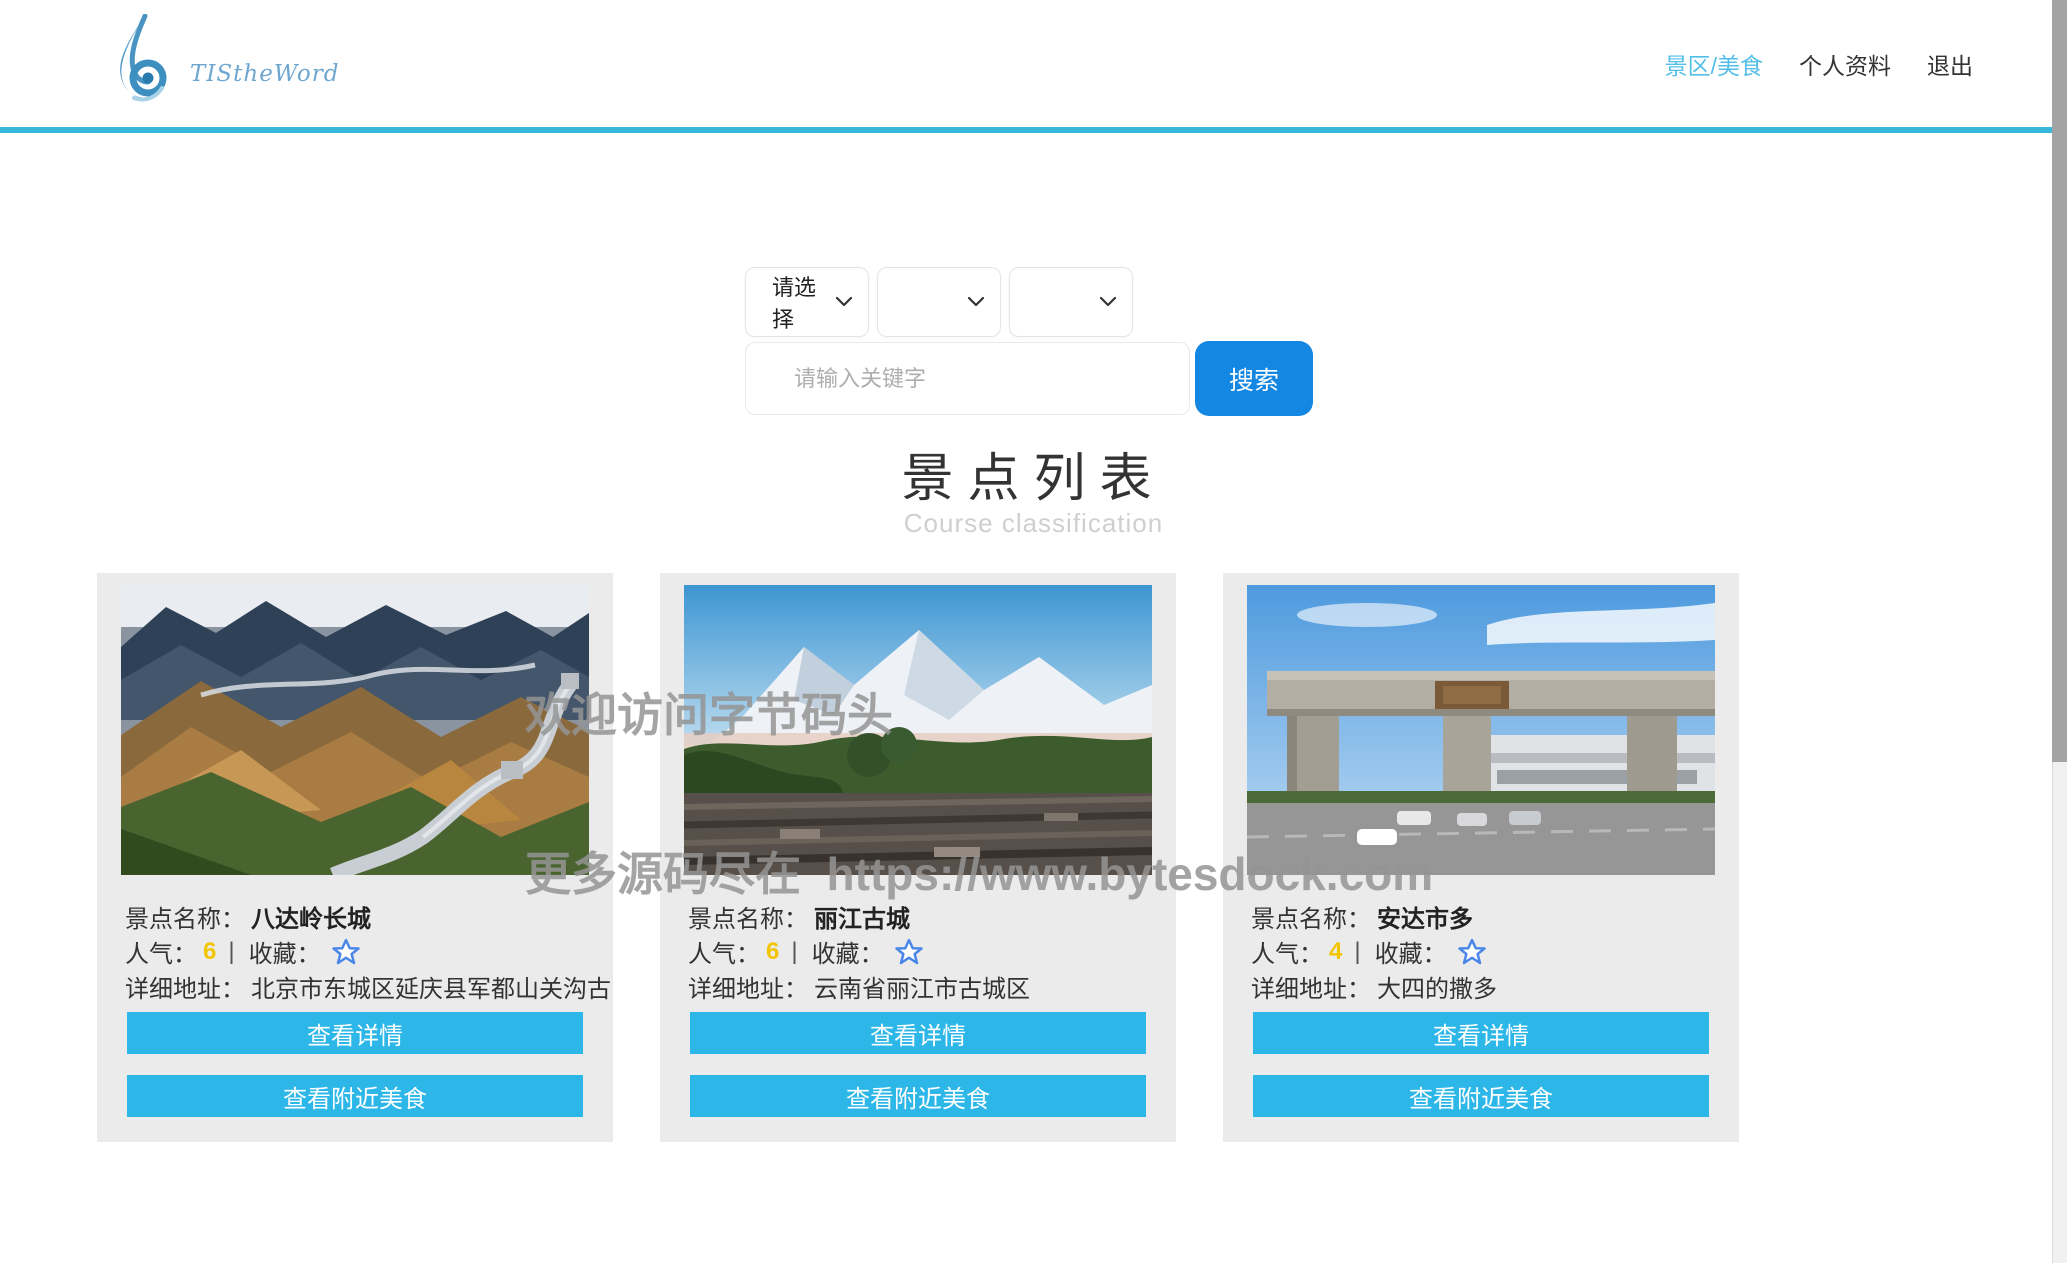 The image size is (2067, 1263). Describe the element at coordinates (2059, 381) in the screenshot. I see `scrollbar-thumb` at that location.